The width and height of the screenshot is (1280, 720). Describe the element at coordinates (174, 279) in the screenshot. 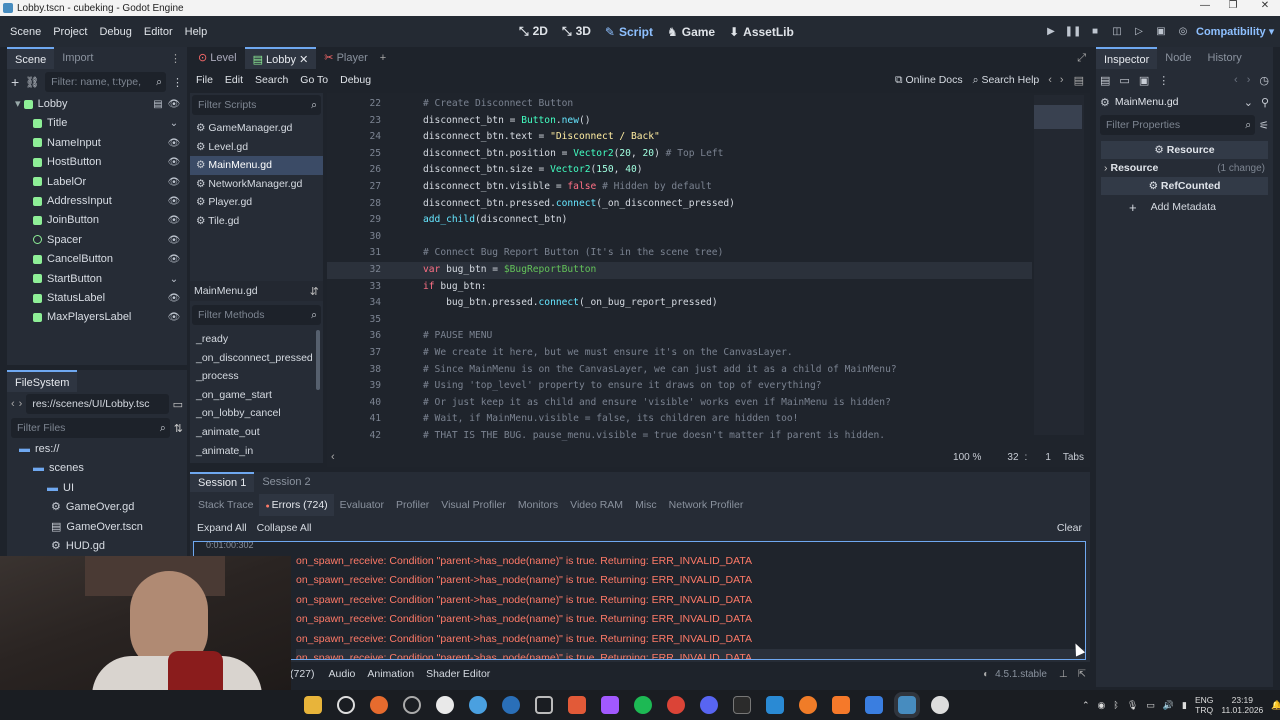

I see `chevron-down-icon: ⌄` at that location.